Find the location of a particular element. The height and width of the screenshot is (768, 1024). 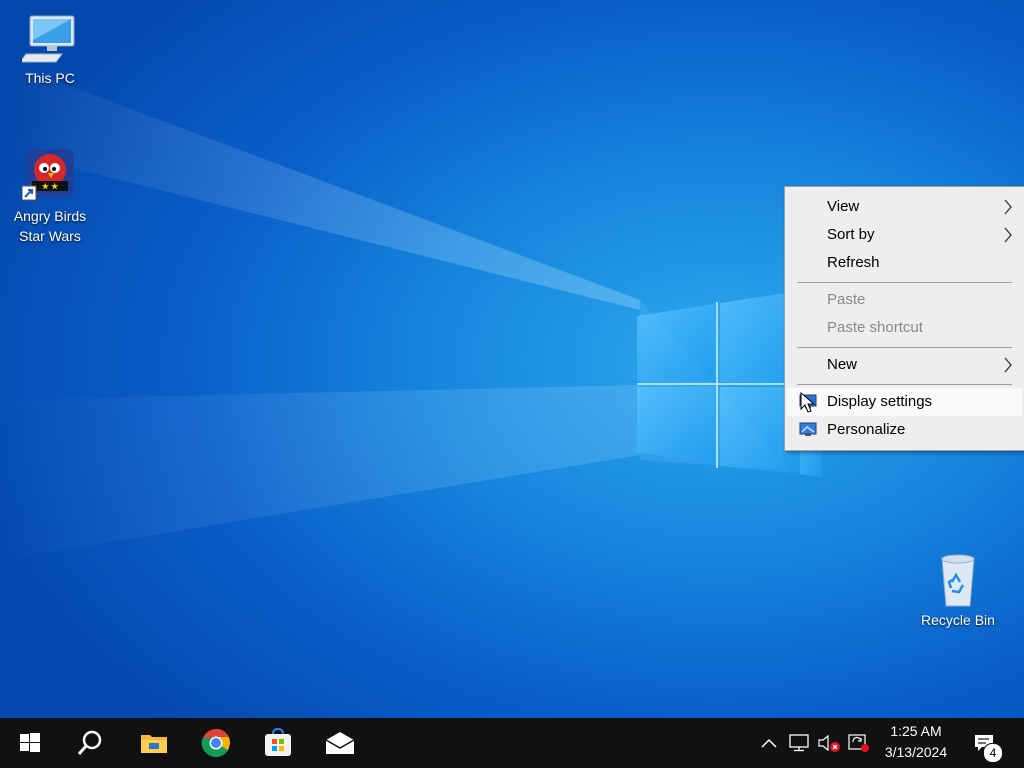

clock-date: 3/13/2024 is located at coordinates (916, 752).